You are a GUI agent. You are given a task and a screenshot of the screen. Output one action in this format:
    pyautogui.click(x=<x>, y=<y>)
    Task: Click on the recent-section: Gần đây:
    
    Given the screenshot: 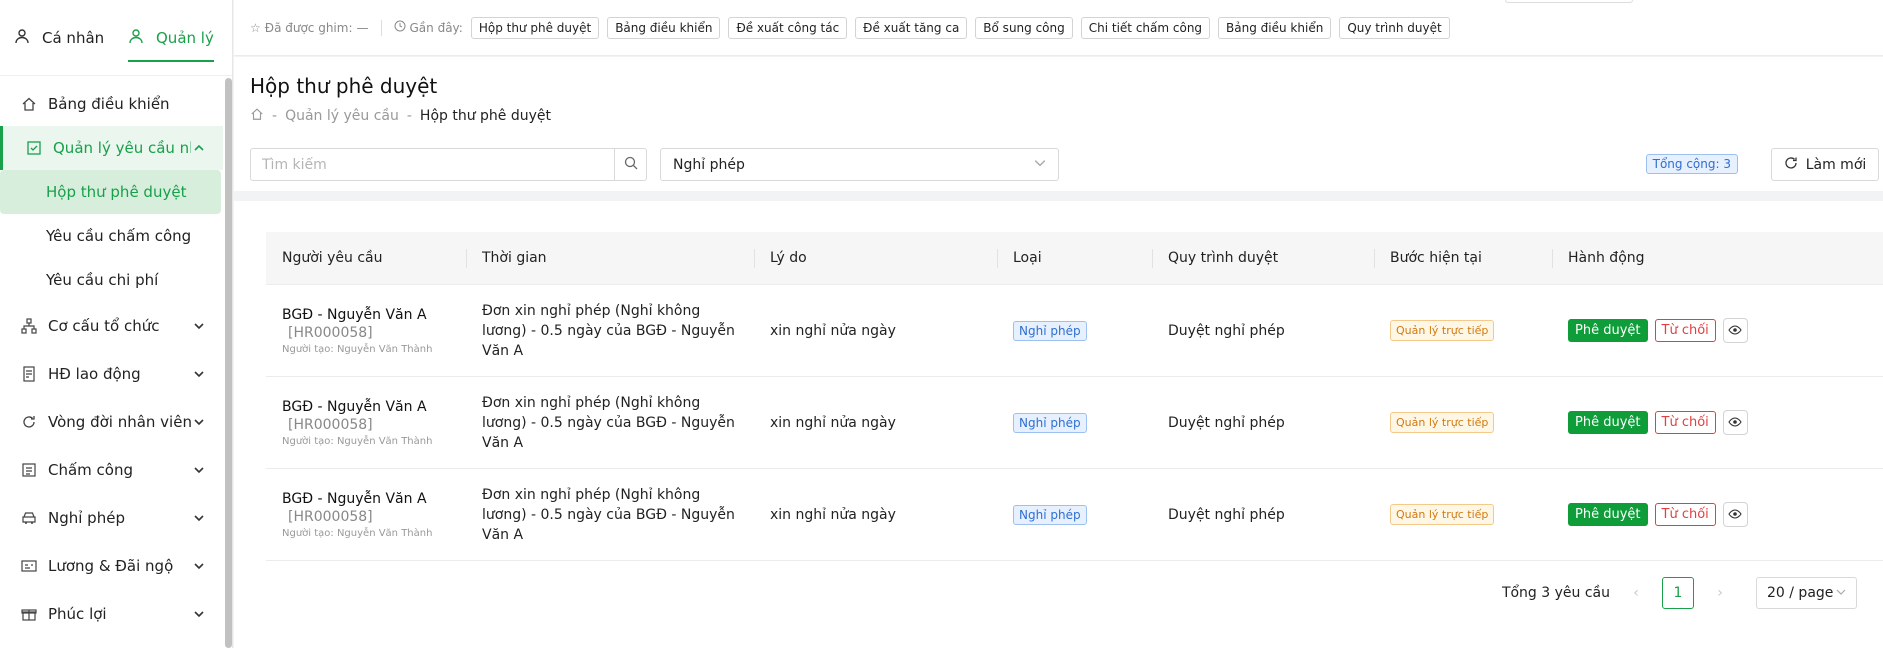 What is the action you would take?
    pyautogui.click(x=428, y=27)
    